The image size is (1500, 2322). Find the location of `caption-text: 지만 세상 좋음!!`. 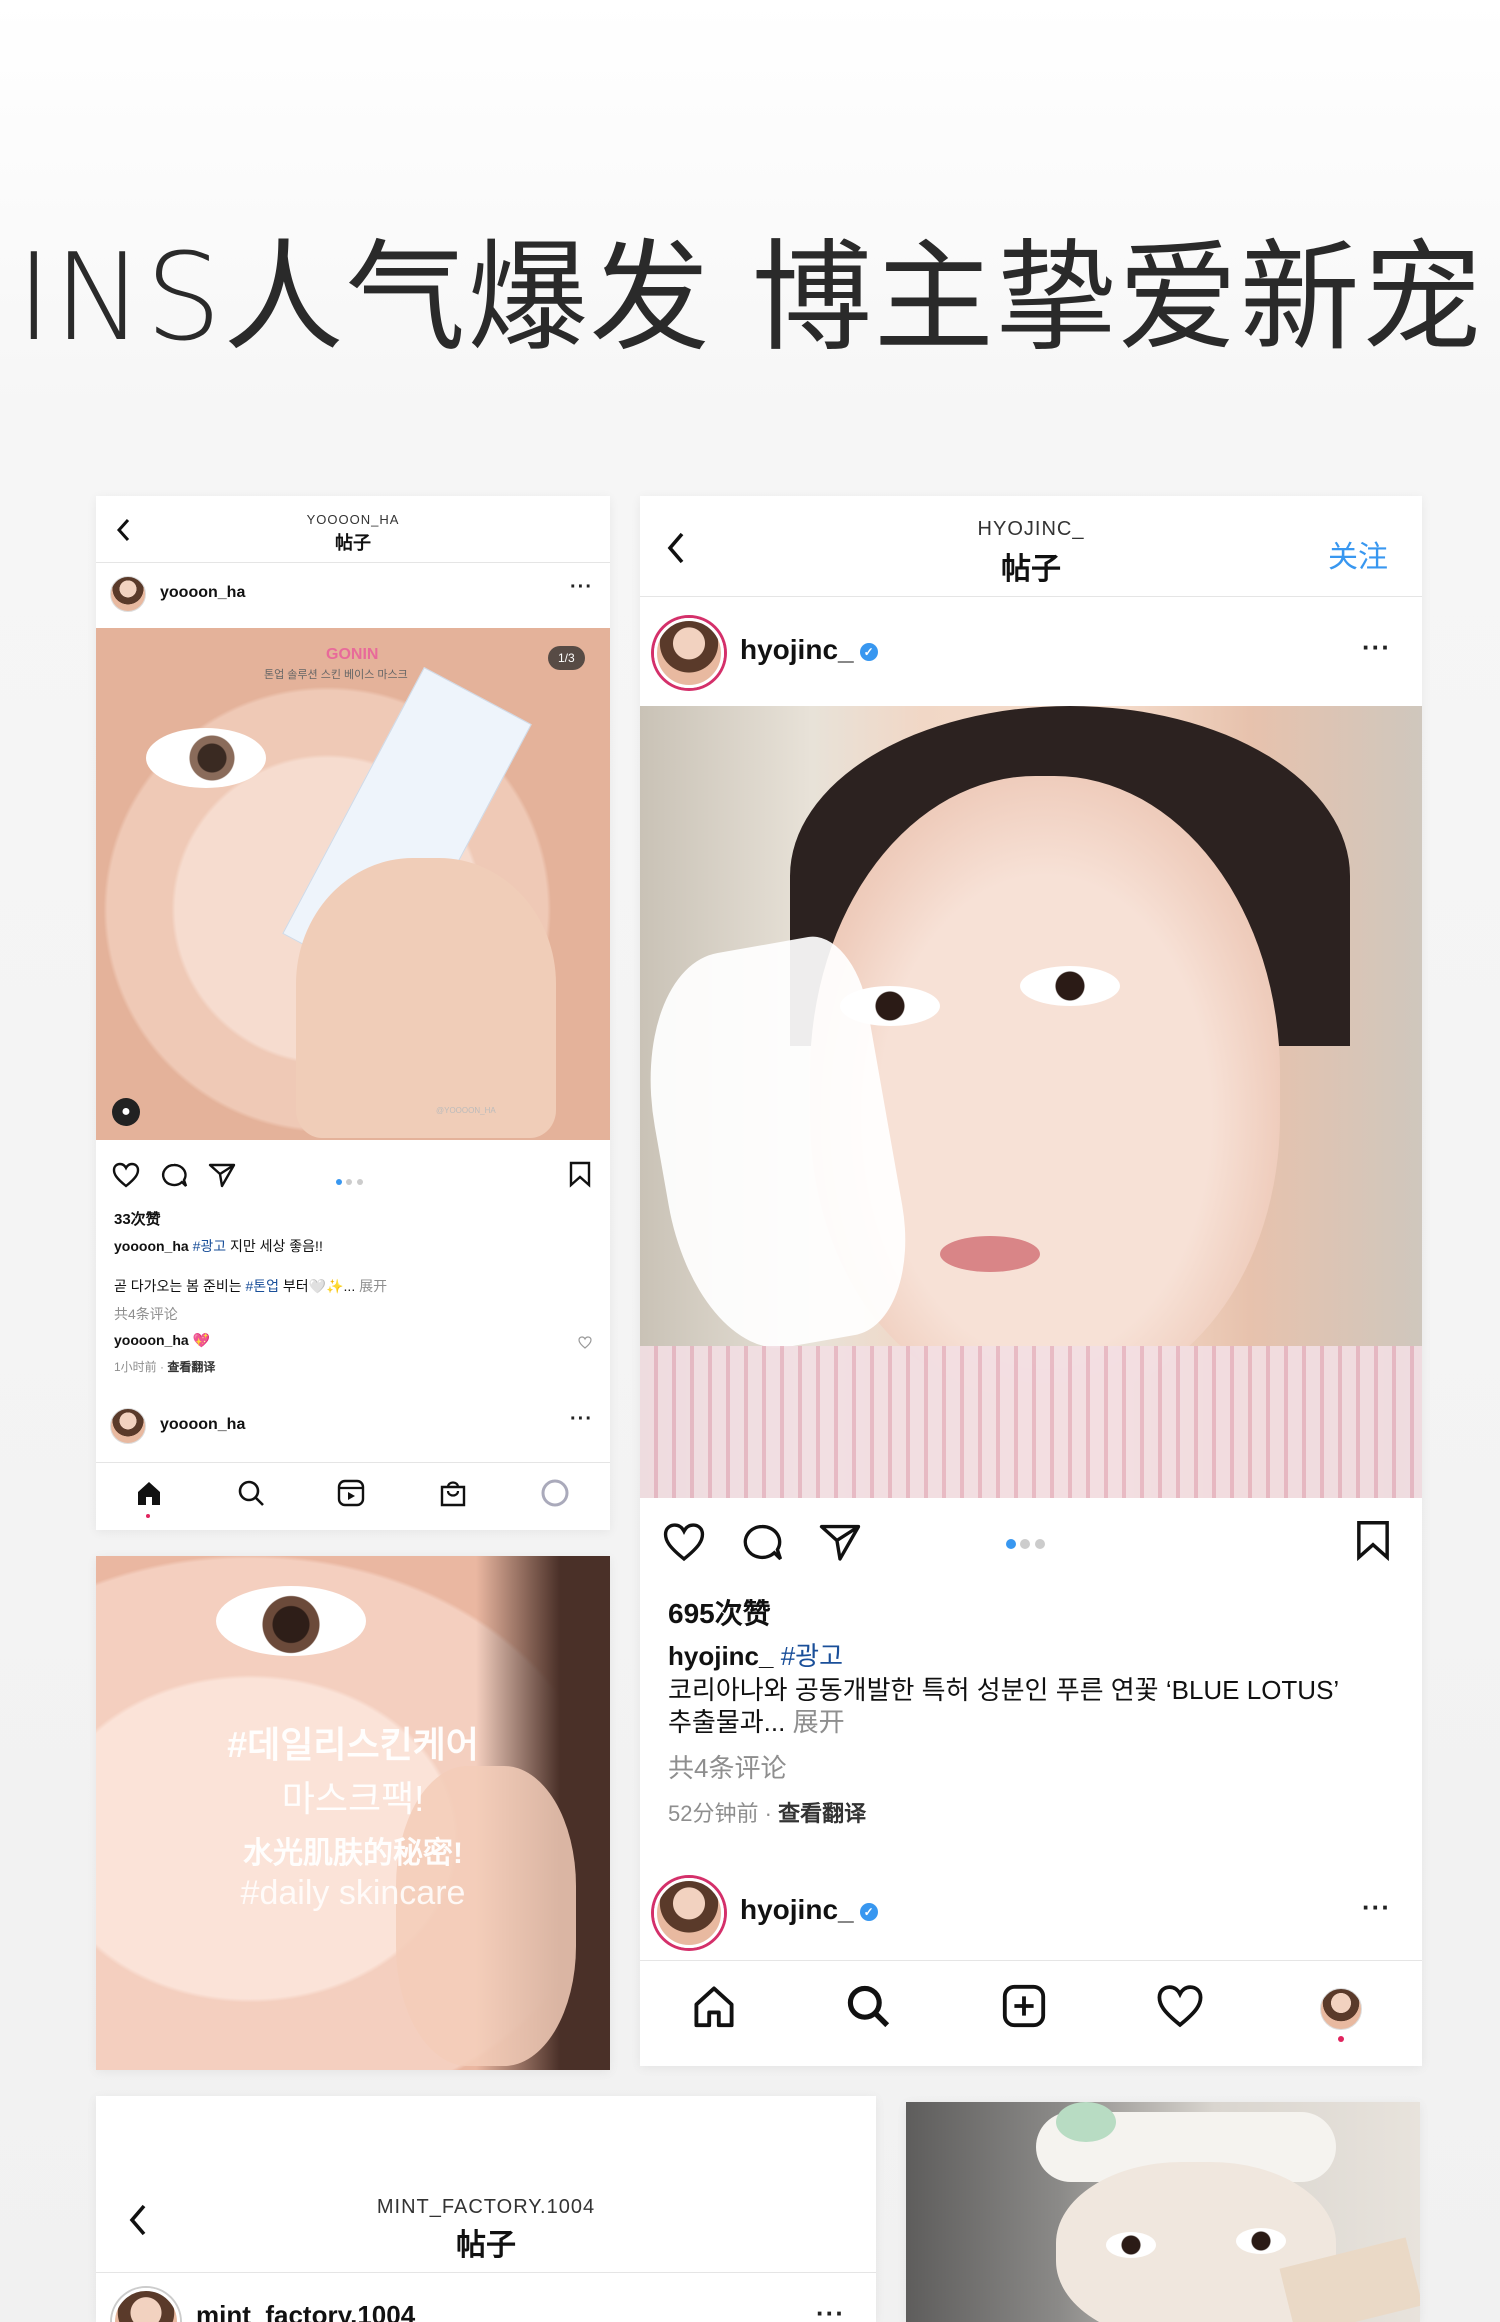

caption-text: 지만 세상 좋음!! is located at coordinates (276, 1246).